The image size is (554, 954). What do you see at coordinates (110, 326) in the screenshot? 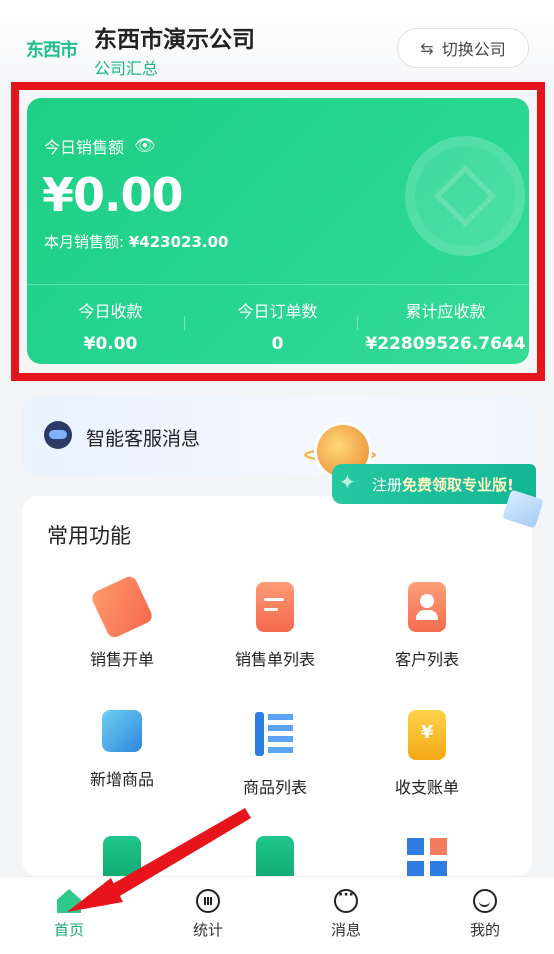
I see `stat-today-receipts: 今日收款 ¥0.00` at bounding box center [110, 326].